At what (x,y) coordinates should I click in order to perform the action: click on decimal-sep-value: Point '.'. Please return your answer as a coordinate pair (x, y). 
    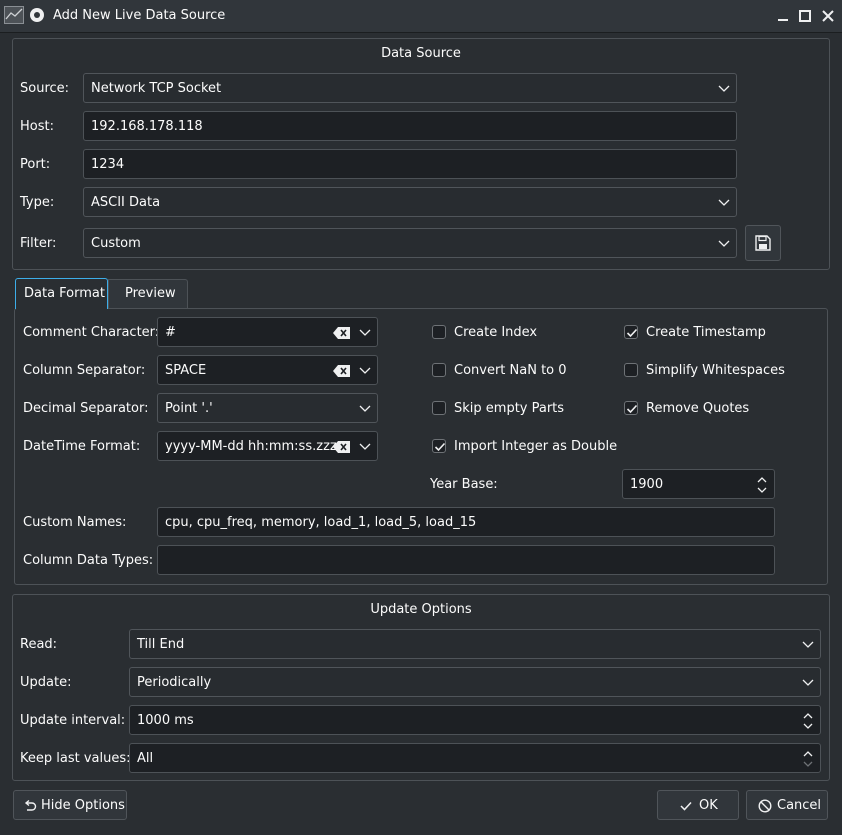
    Looking at the image, I should click on (189, 408).